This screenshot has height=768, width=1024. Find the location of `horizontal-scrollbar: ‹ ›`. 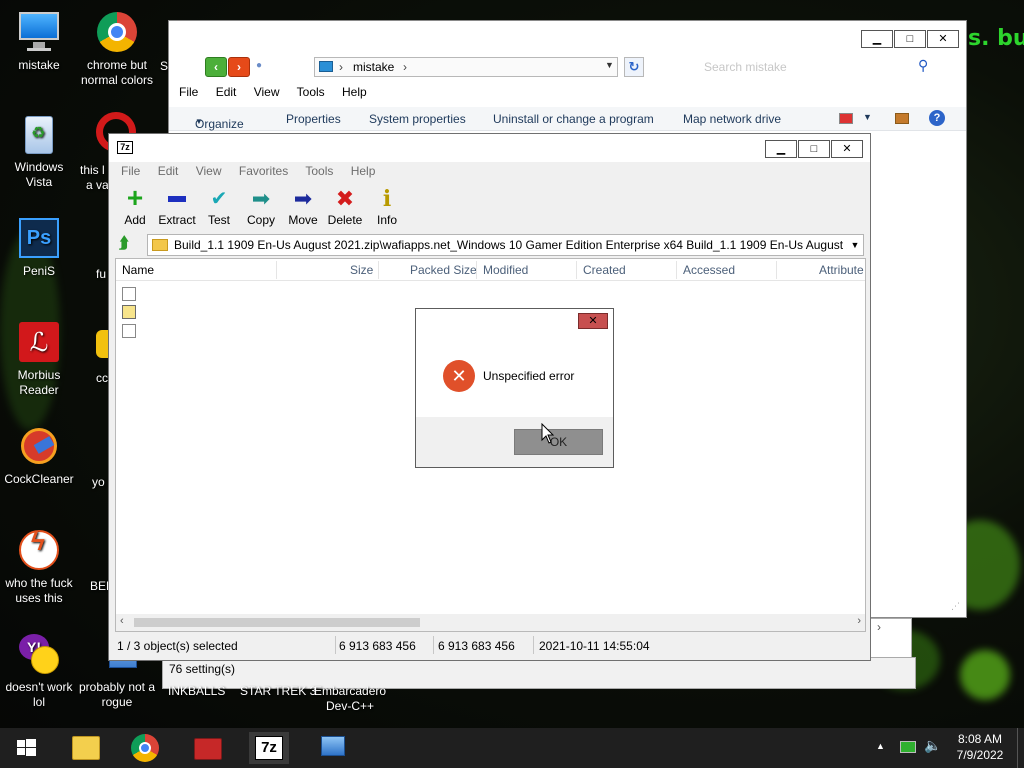

horizontal-scrollbar: ‹ › is located at coordinates (490, 622).